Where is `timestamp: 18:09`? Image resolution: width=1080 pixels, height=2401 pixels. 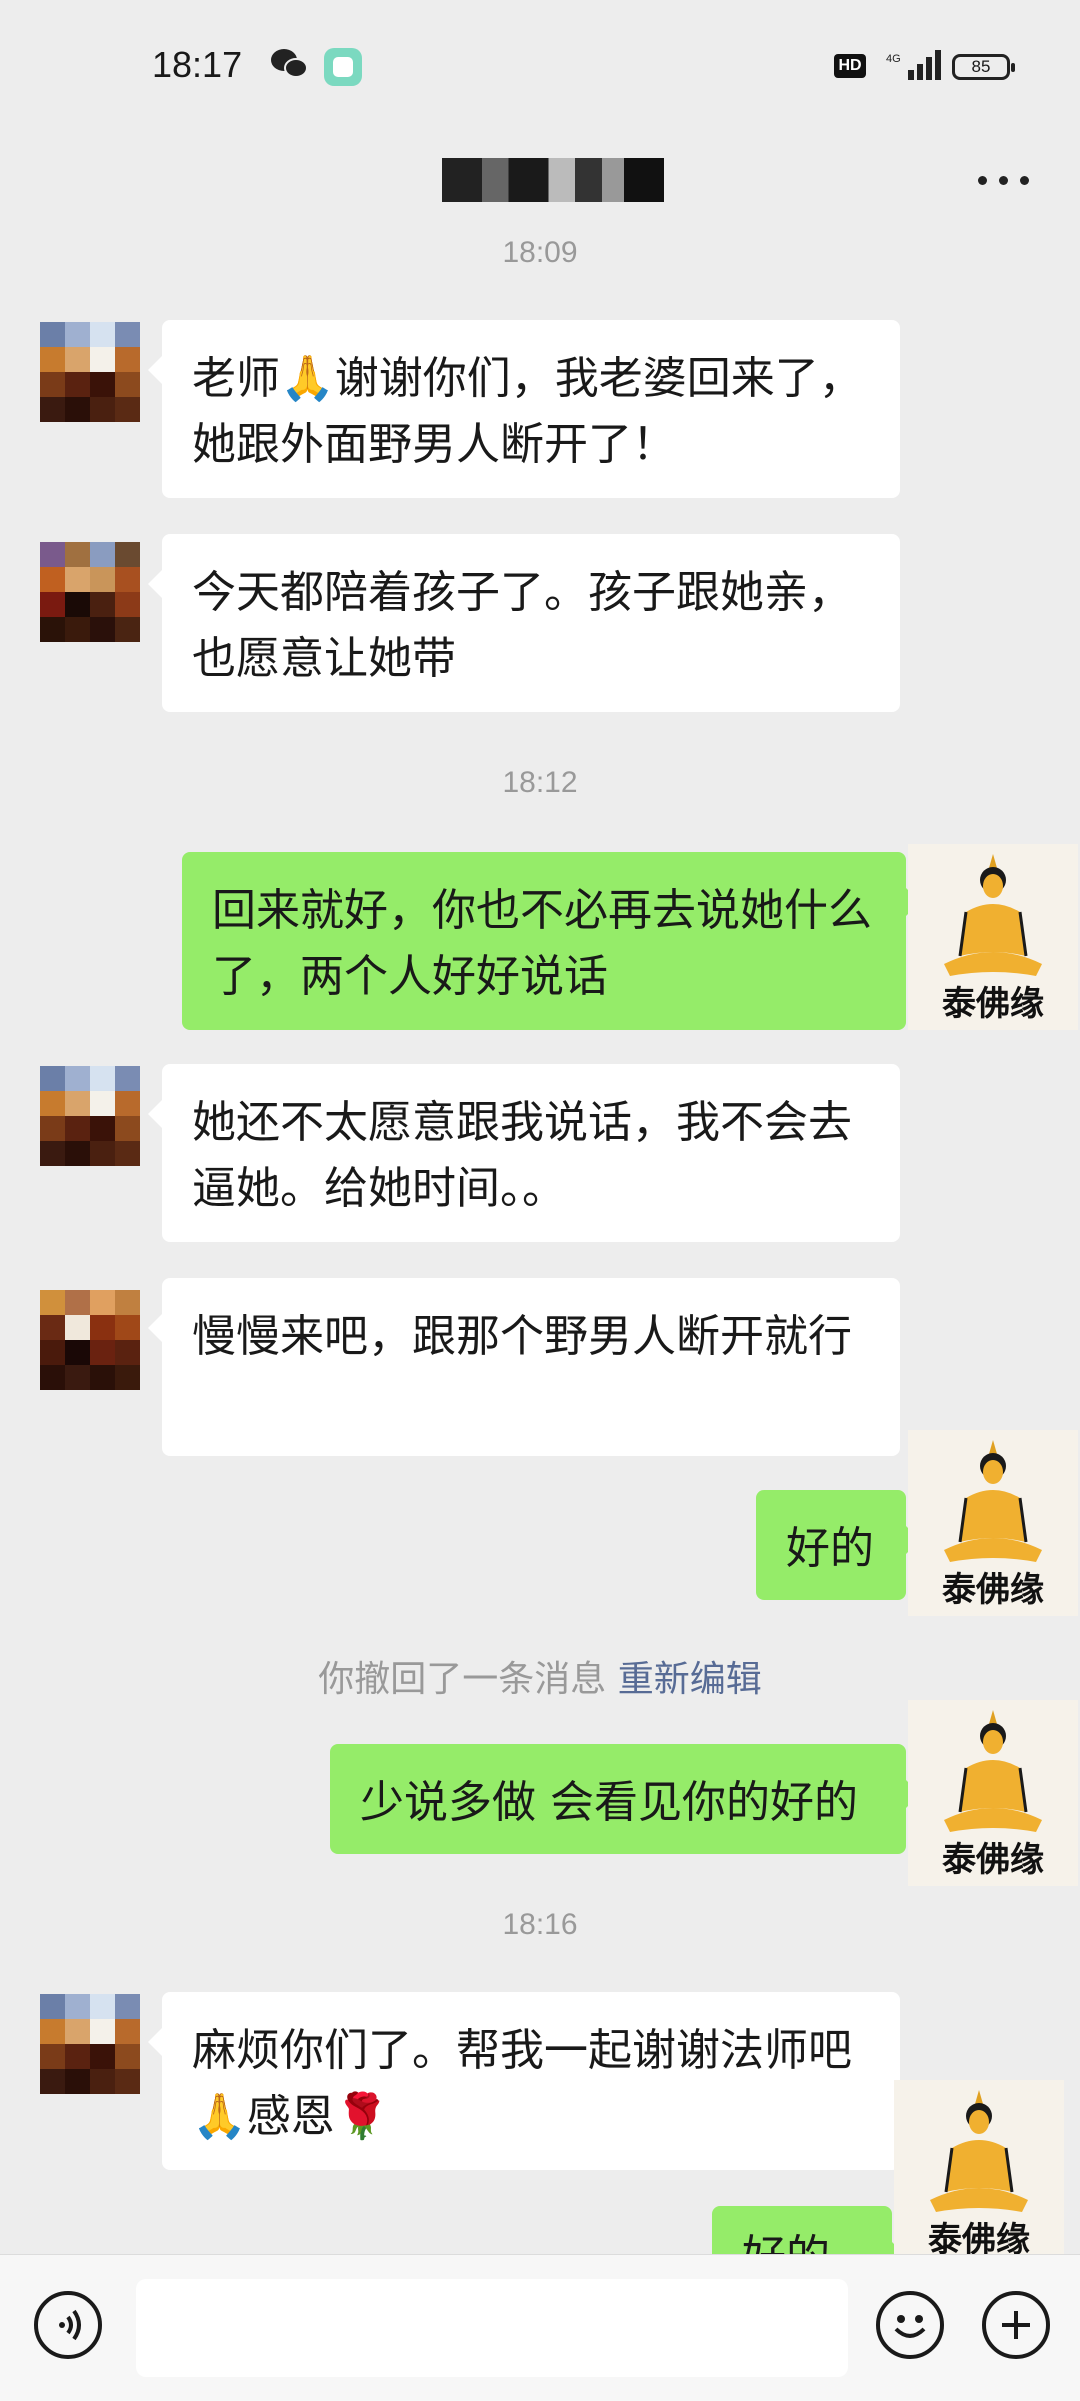
timestamp: 18:09 is located at coordinates (540, 252).